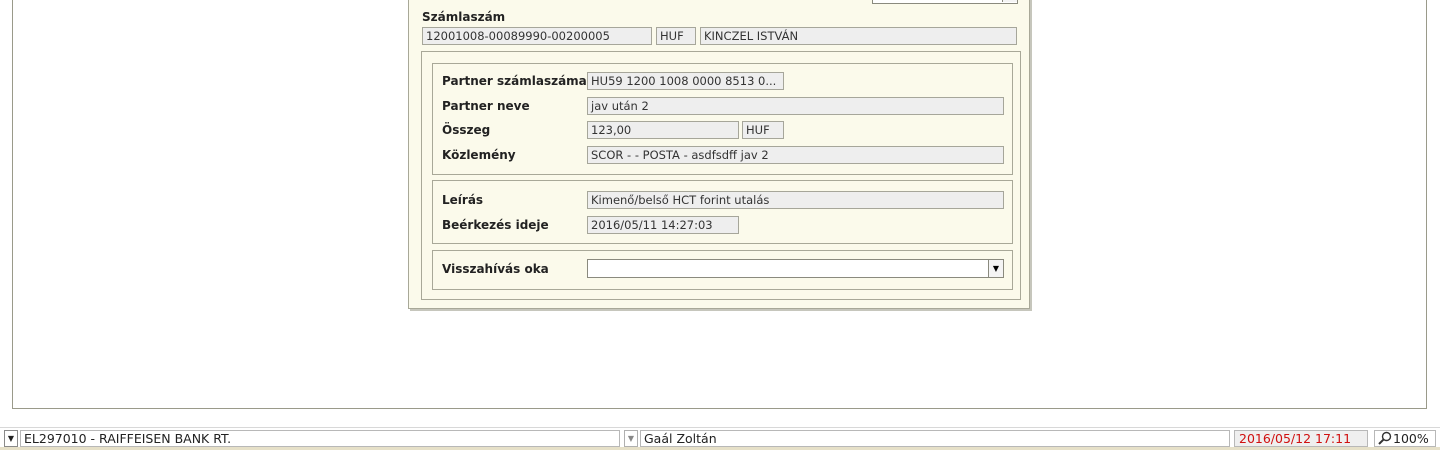 This screenshot has height=451, width=1440. I want to click on arrival-label: Beérkezés ideje, so click(495, 225).